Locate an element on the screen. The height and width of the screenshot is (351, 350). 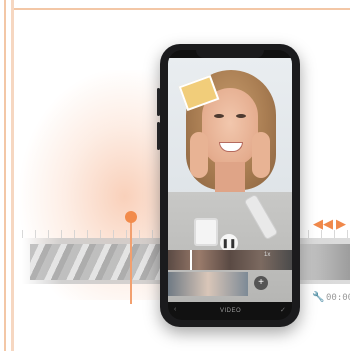
play-icon: ▶ is located at coordinates (341, 224).